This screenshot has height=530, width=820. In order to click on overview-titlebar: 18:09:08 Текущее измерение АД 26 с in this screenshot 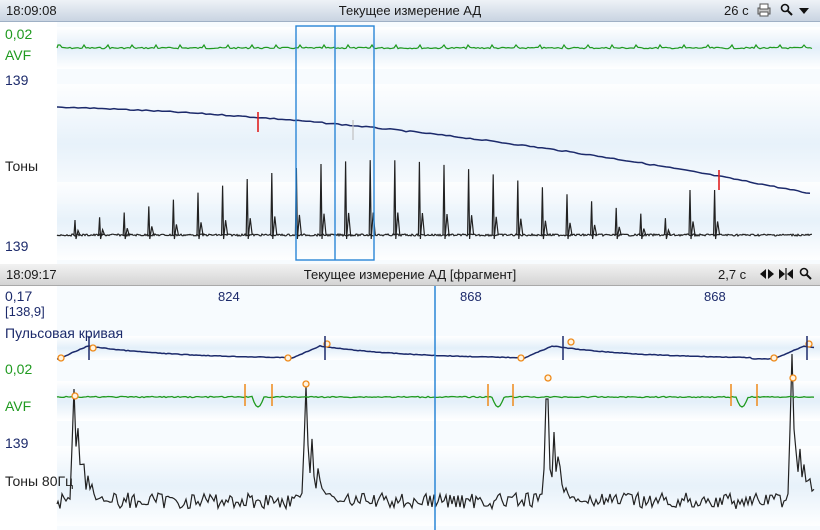, I will do `click(410, 11)`.